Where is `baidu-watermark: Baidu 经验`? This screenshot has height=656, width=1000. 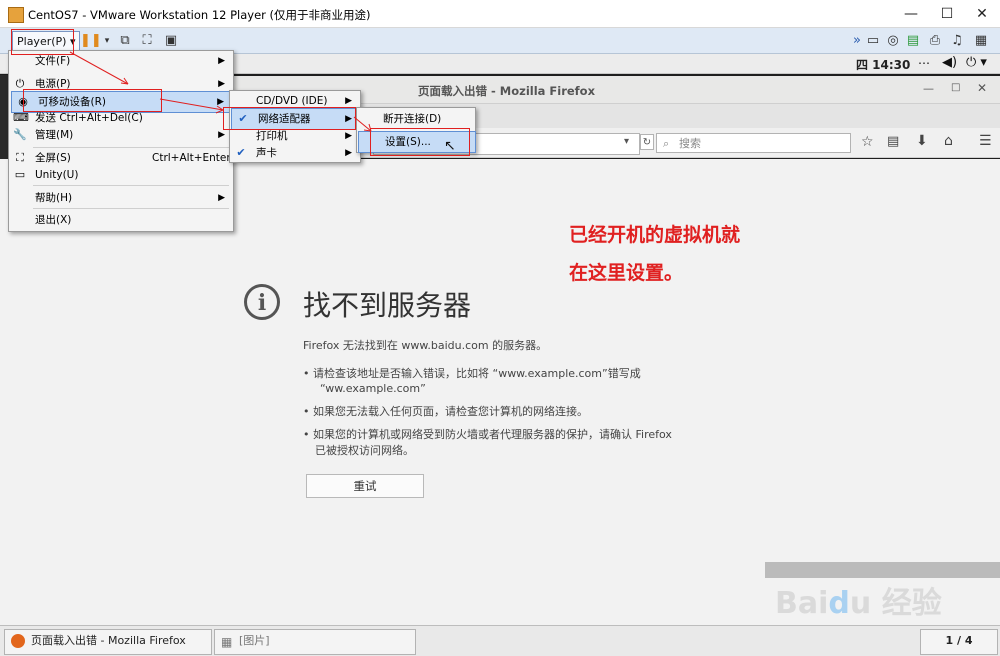 baidu-watermark: Baidu 经验 is located at coordinates (882, 595).